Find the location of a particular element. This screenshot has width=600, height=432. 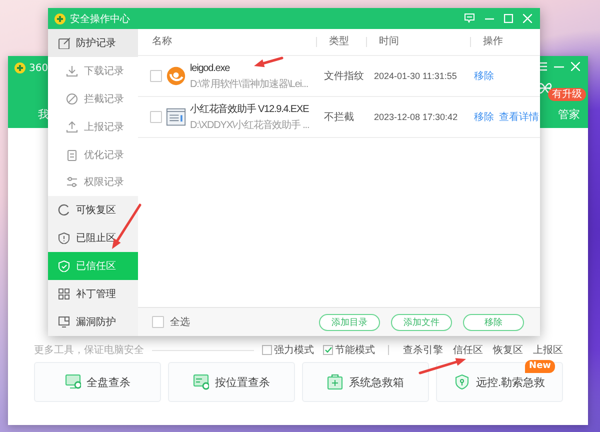

column-header: 操作 is located at coordinates (505, 42).